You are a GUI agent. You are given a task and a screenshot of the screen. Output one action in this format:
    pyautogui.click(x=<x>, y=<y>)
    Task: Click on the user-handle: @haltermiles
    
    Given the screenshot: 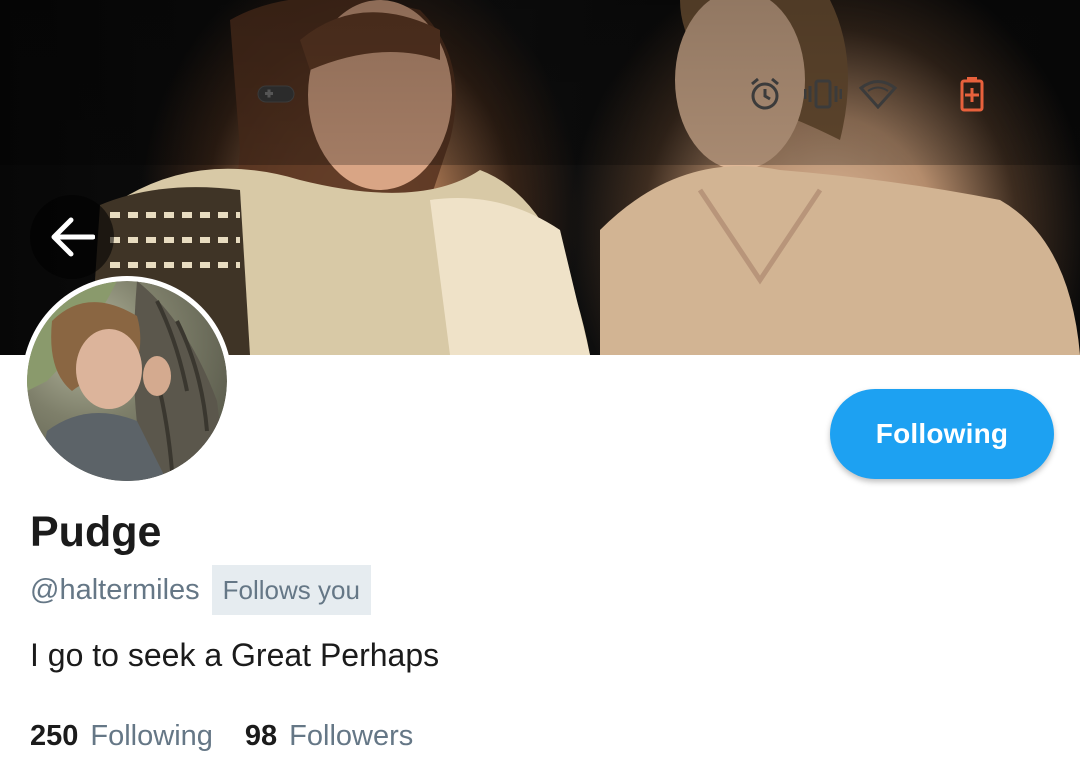 What is the action you would take?
    pyautogui.click(x=115, y=589)
    